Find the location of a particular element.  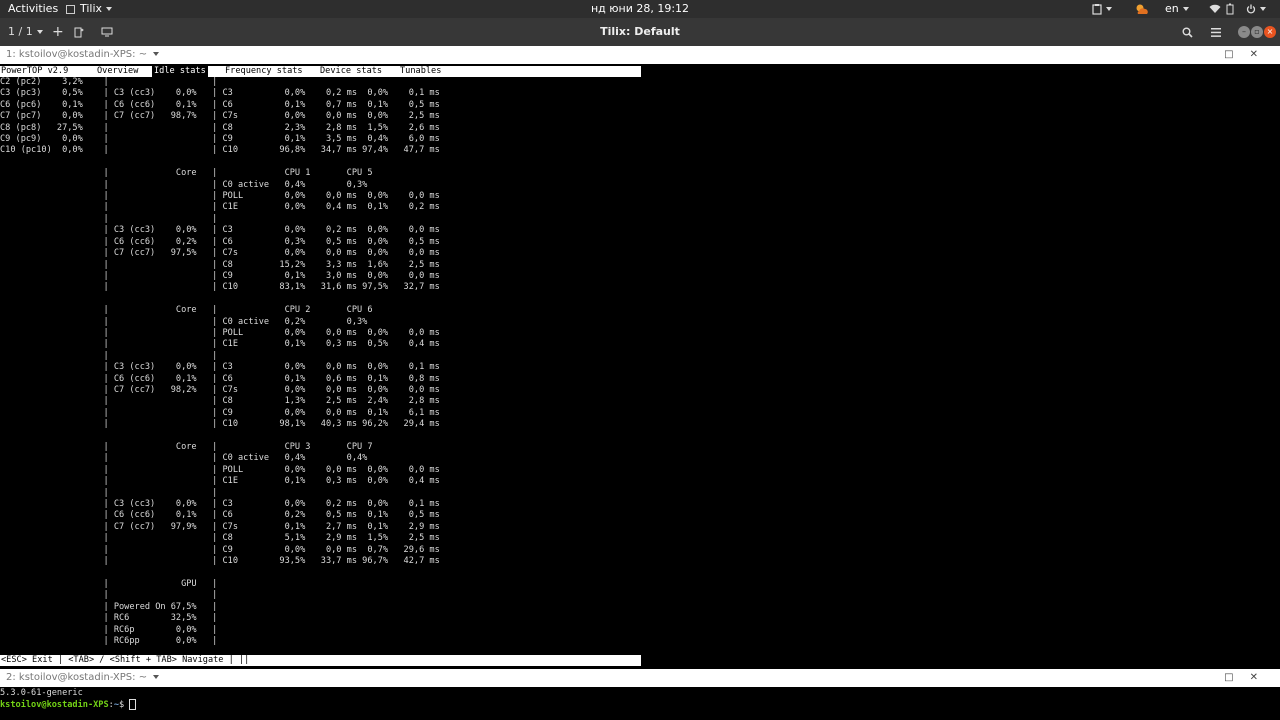

window-title: Tilix: Default is located at coordinates (640, 31).